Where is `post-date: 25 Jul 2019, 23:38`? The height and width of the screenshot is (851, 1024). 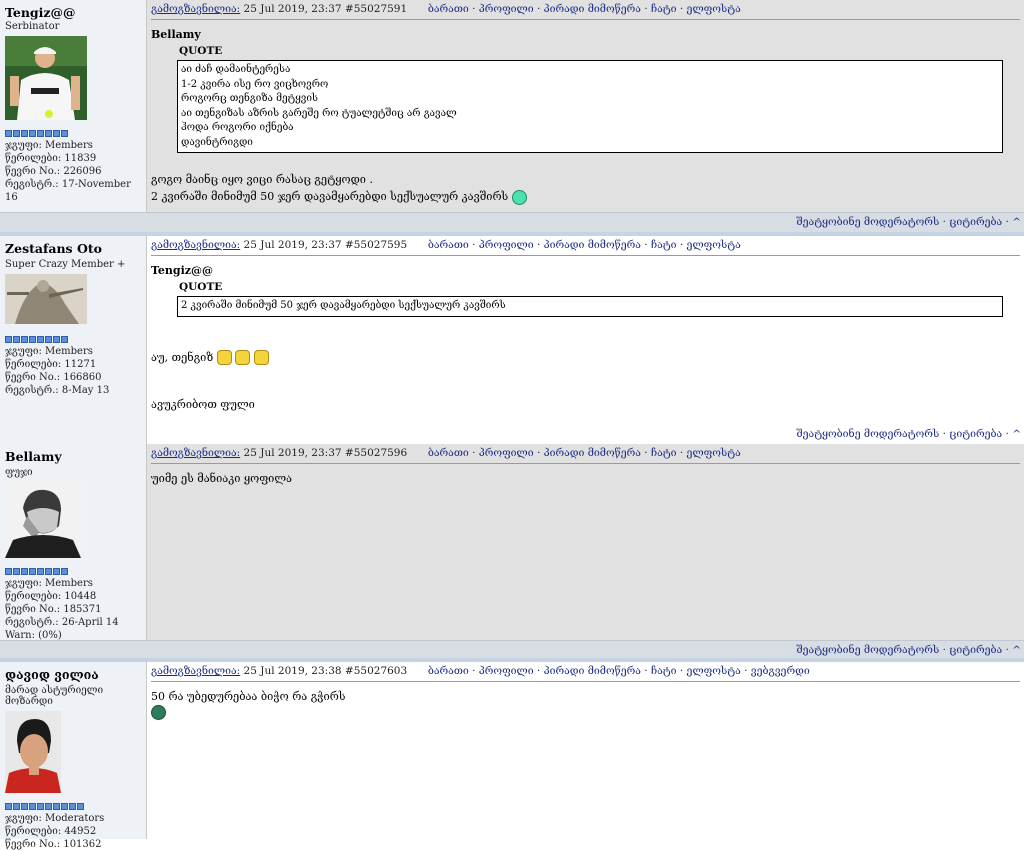 post-date: 25 Jul 2019, 23:38 is located at coordinates (292, 671).